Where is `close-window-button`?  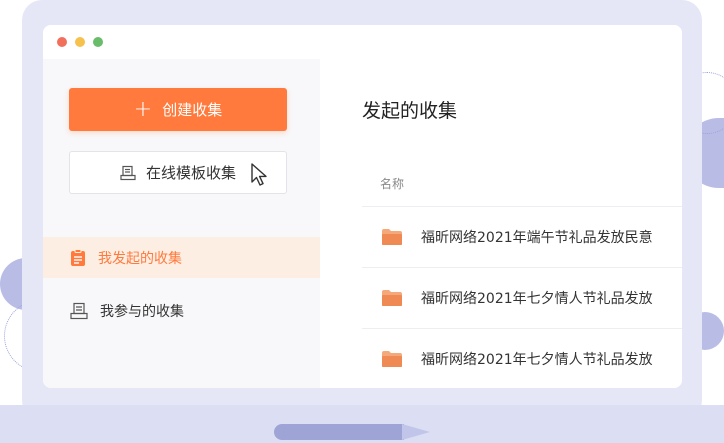 close-window-button is located at coordinates (62, 42).